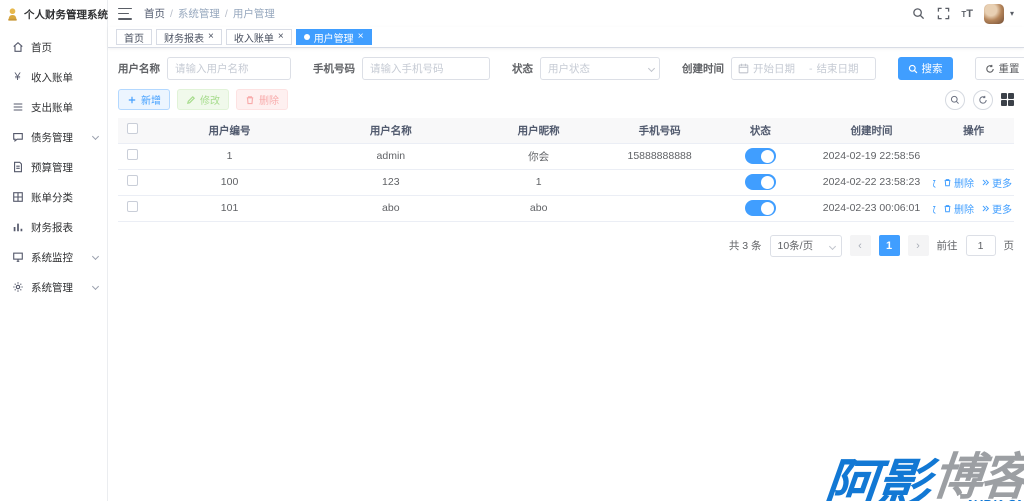  Describe the element at coordinates (53, 107) in the screenshot. I see `sidebar-item-expense: 支出账单` at that location.